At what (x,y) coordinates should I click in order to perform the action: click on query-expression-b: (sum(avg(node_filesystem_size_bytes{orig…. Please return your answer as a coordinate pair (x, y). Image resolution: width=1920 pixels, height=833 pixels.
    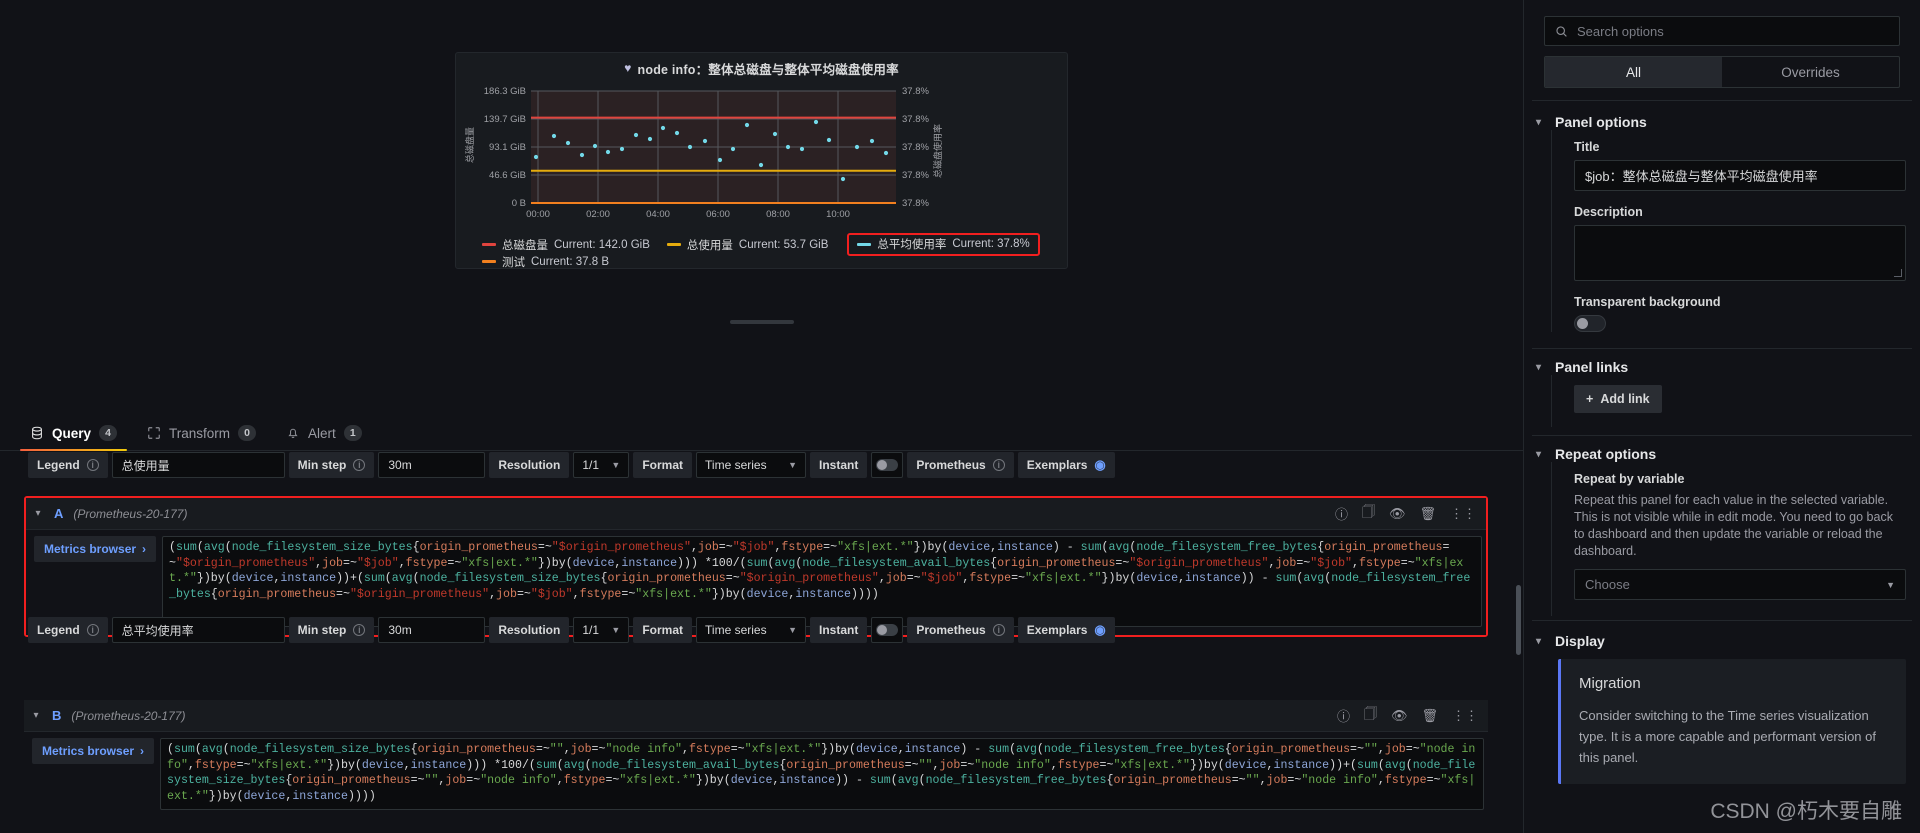
    Looking at the image, I should click on (822, 774).